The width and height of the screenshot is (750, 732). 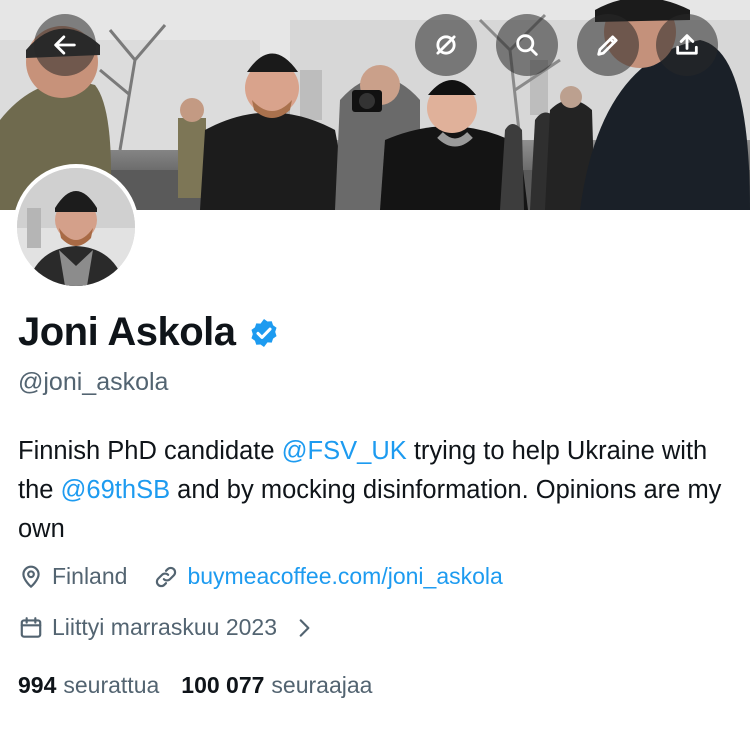 I want to click on following-label: seurattua, so click(x=111, y=685).